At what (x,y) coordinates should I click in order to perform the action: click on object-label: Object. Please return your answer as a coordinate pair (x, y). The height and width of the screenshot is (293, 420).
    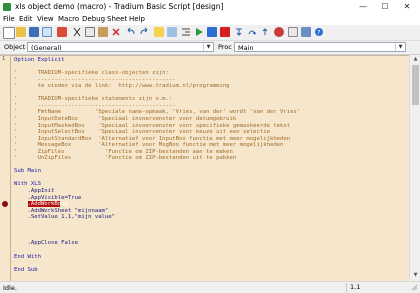
    Looking at the image, I should click on (15, 47).